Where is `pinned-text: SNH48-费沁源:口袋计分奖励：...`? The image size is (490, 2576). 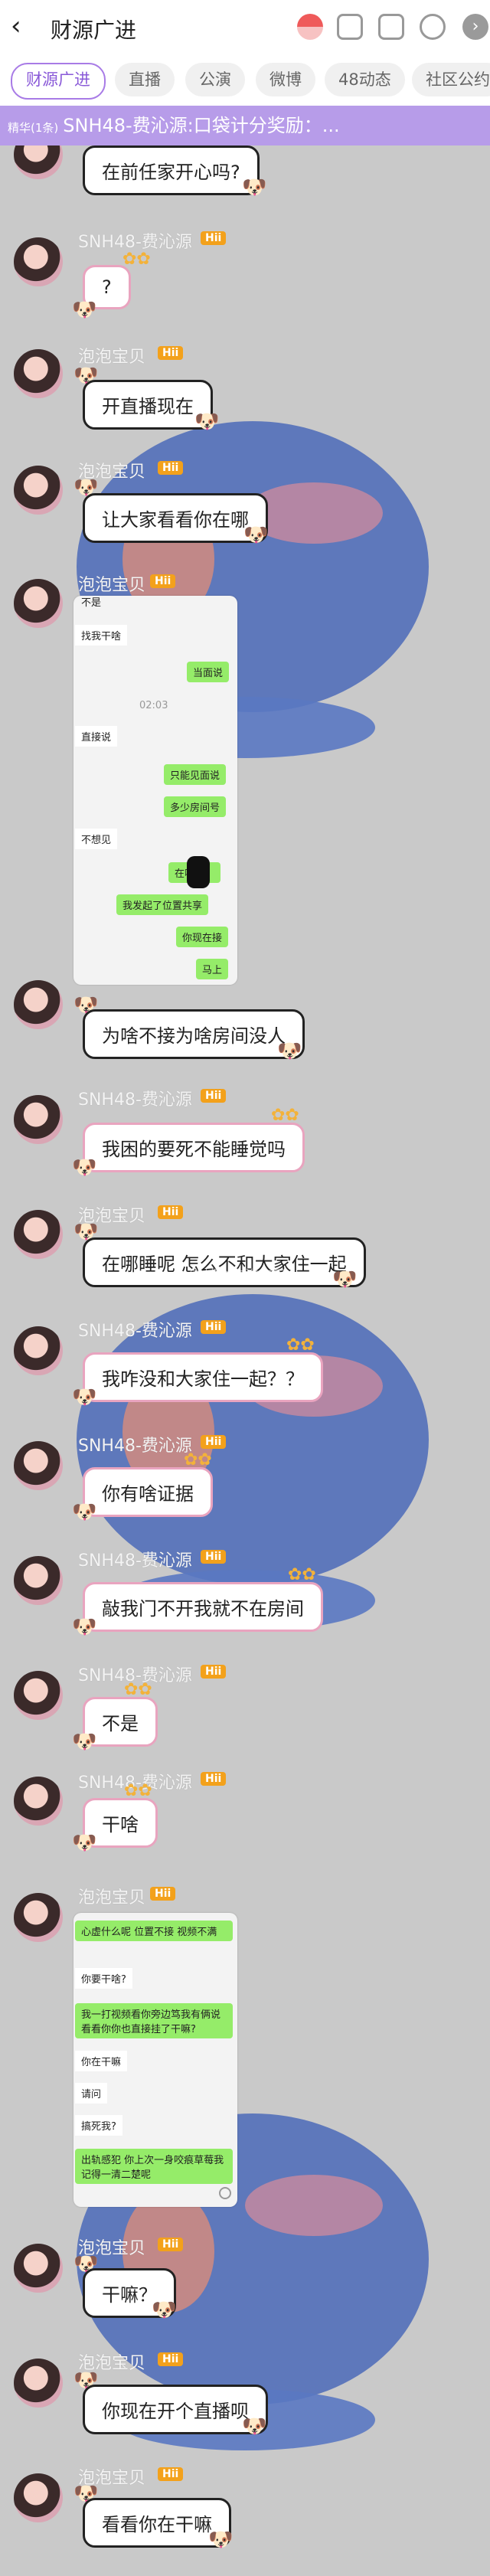
pinned-text: SNH48-费沁源:口袋计分奖励：... is located at coordinates (201, 125).